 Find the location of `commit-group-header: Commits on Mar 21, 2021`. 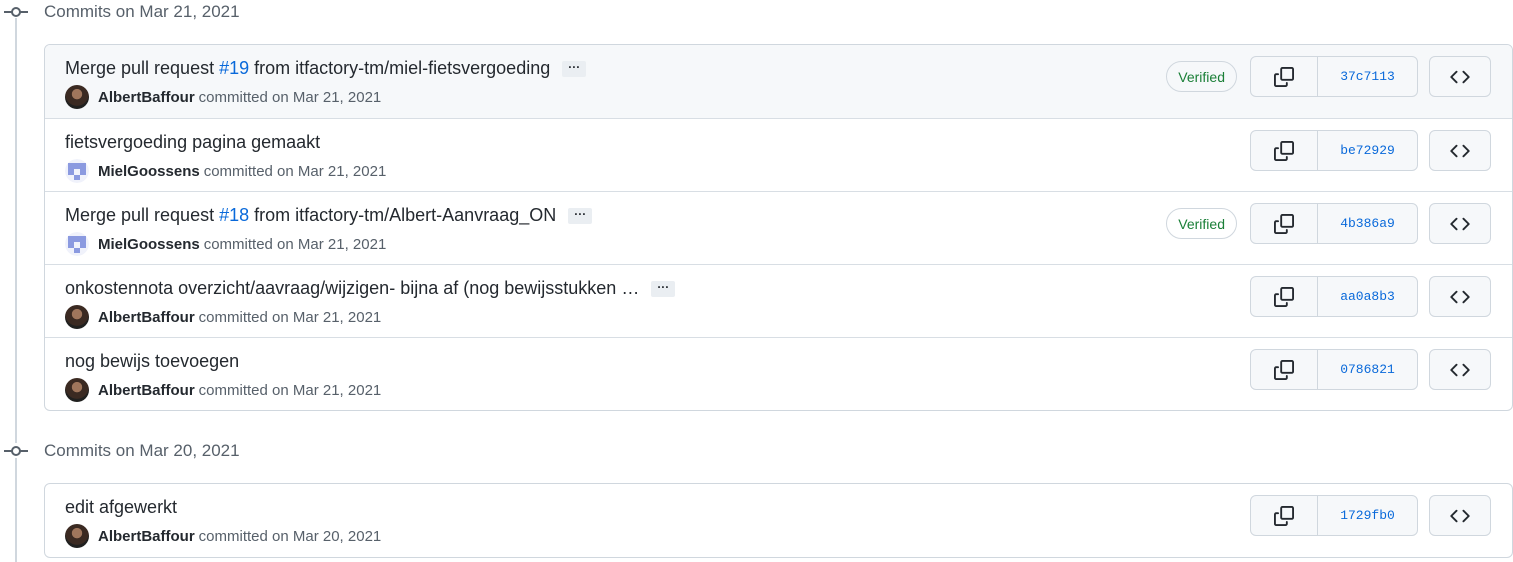

commit-group-header: Commits on Mar 21, 2021 is located at coordinates (120, 12).